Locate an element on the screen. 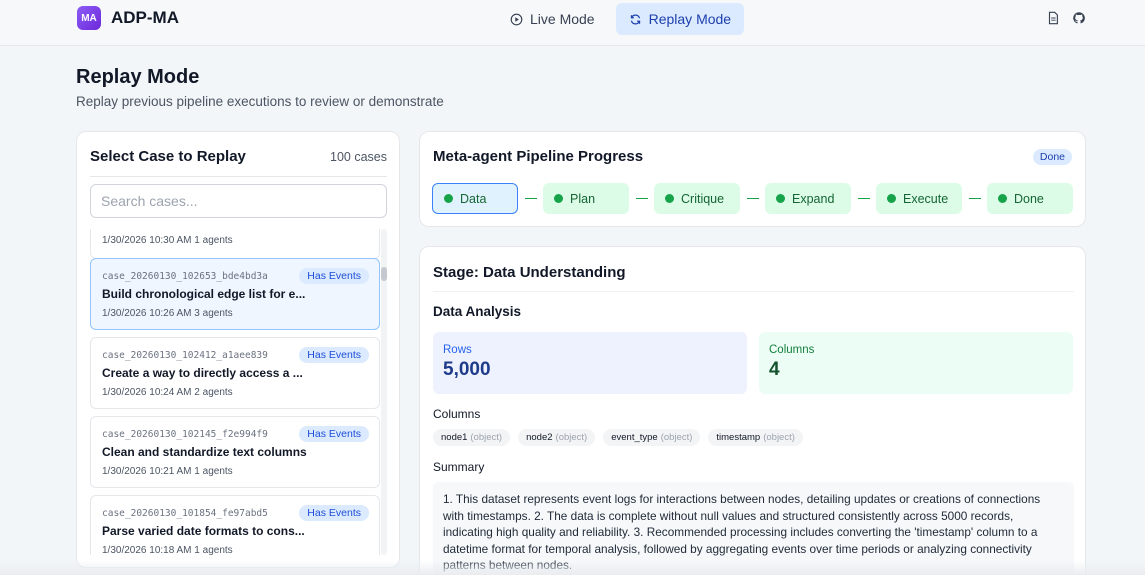  tab-replay-mode: Replay Mode is located at coordinates (680, 19).